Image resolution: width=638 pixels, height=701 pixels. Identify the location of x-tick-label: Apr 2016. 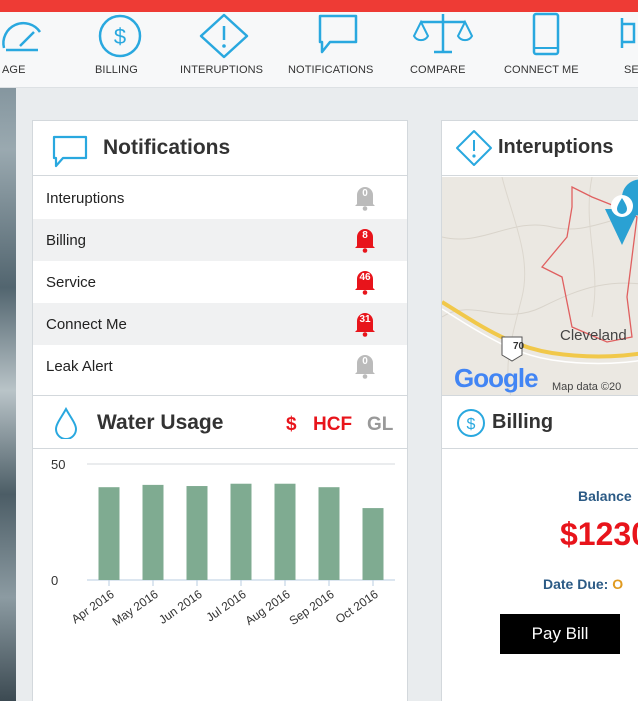
(93, 607).